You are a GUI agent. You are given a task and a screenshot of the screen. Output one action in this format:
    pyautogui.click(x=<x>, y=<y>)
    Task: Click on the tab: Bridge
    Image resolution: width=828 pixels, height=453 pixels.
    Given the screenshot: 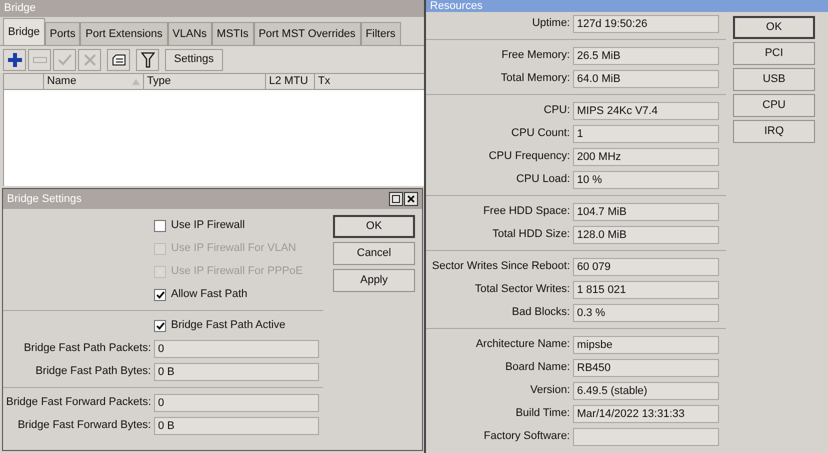 What is the action you would take?
    pyautogui.click(x=24, y=31)
    